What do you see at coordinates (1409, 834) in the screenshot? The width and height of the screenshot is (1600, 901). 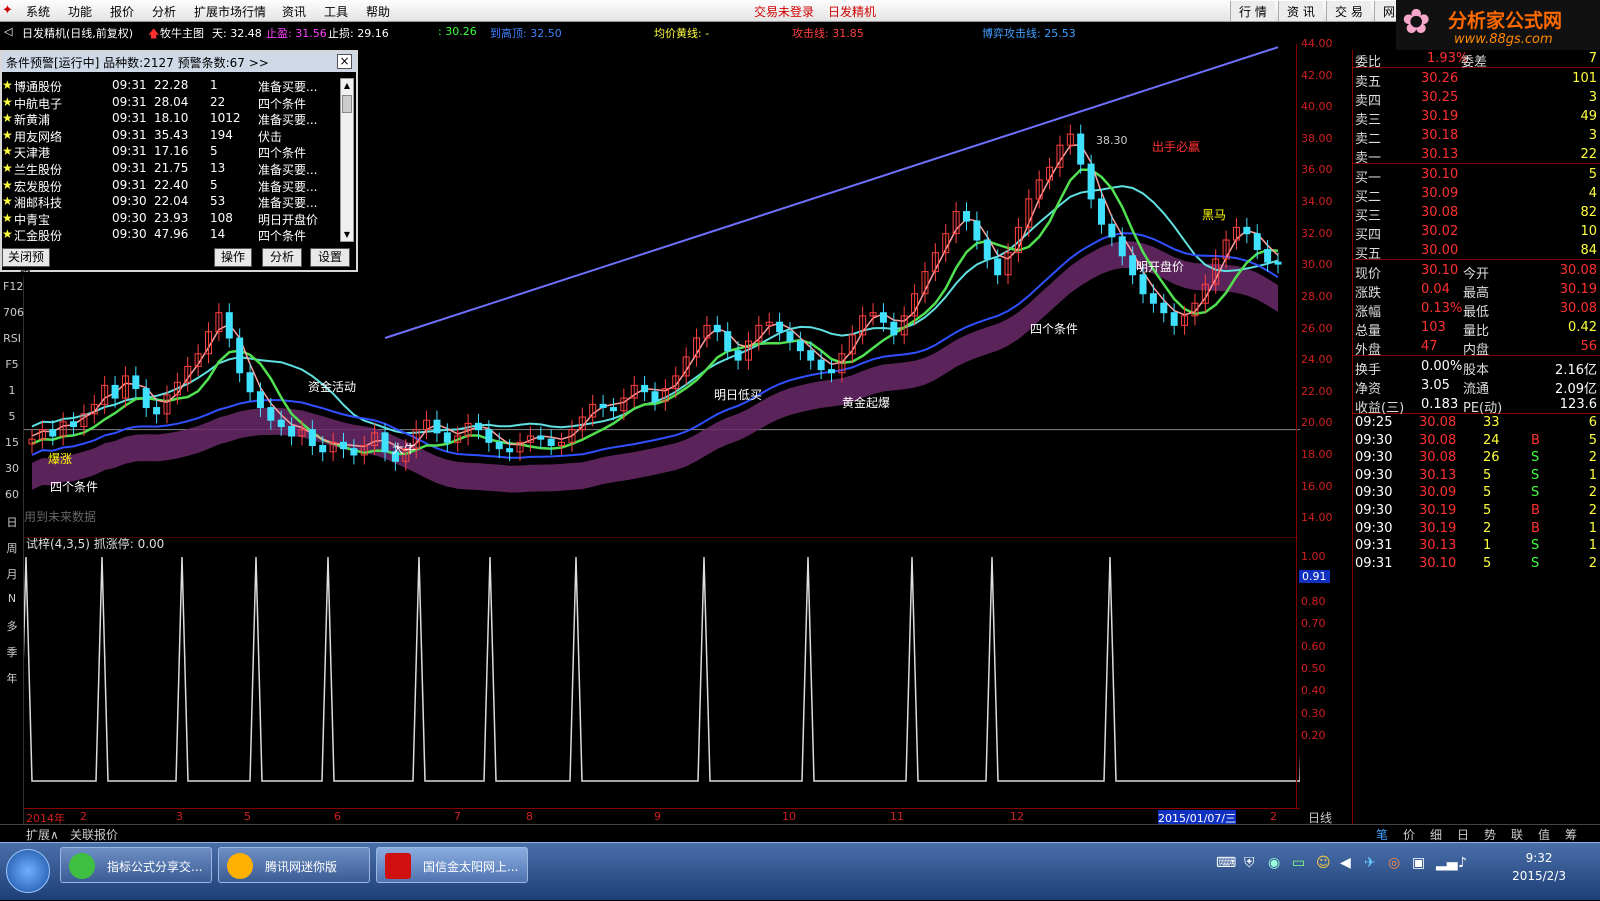 I see `quote-tab: 价` at bounding box center [1409, 834].